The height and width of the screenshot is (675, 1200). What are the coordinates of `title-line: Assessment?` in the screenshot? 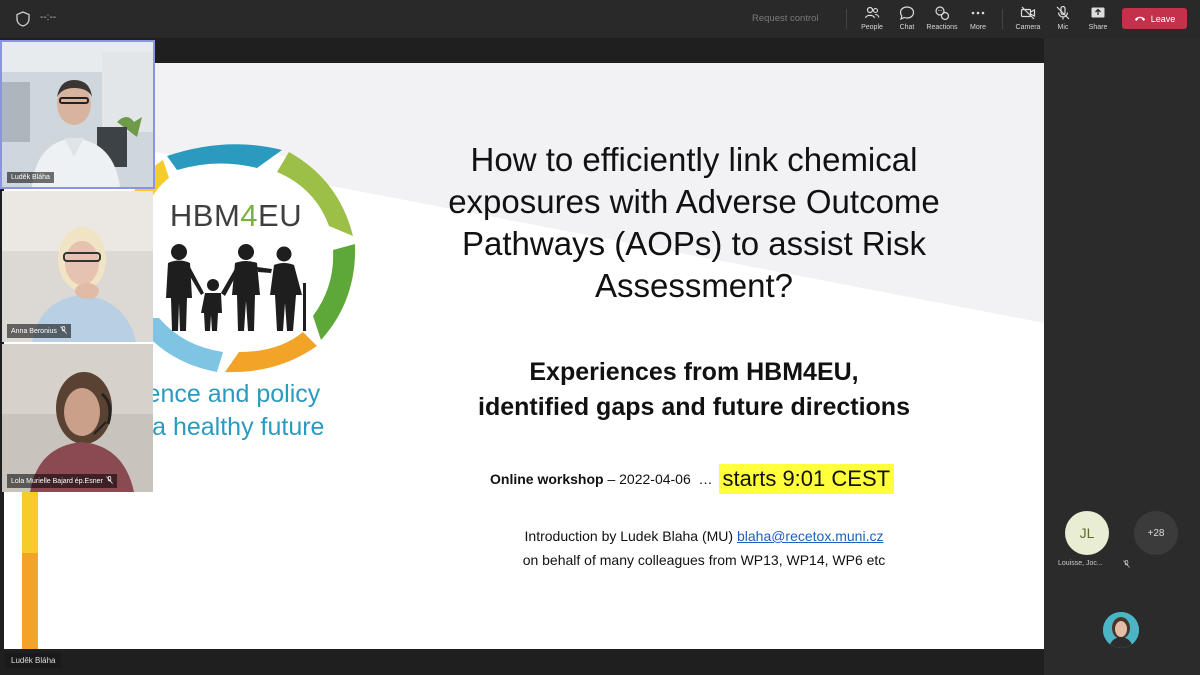 It's located at (694, 285).